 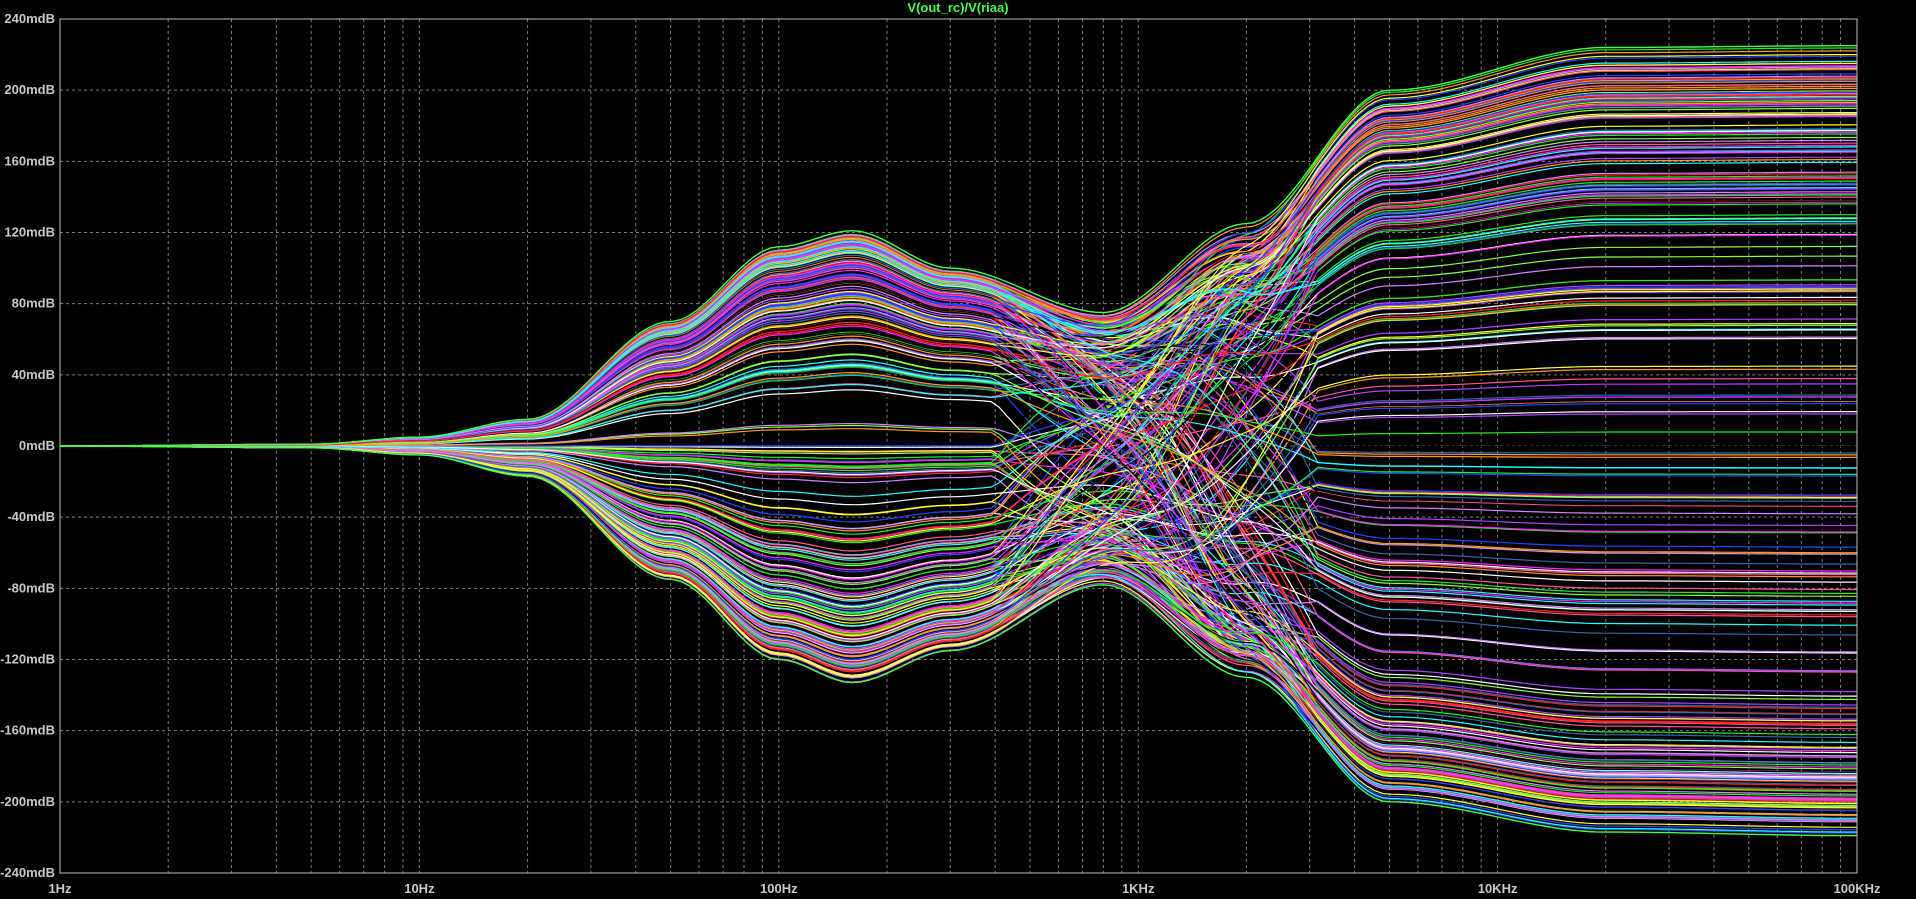 What do you see at coordinates (33, 303) in the screenshot?
I see `y-tick-label: 80mdB` at bounding box center [33, 303].